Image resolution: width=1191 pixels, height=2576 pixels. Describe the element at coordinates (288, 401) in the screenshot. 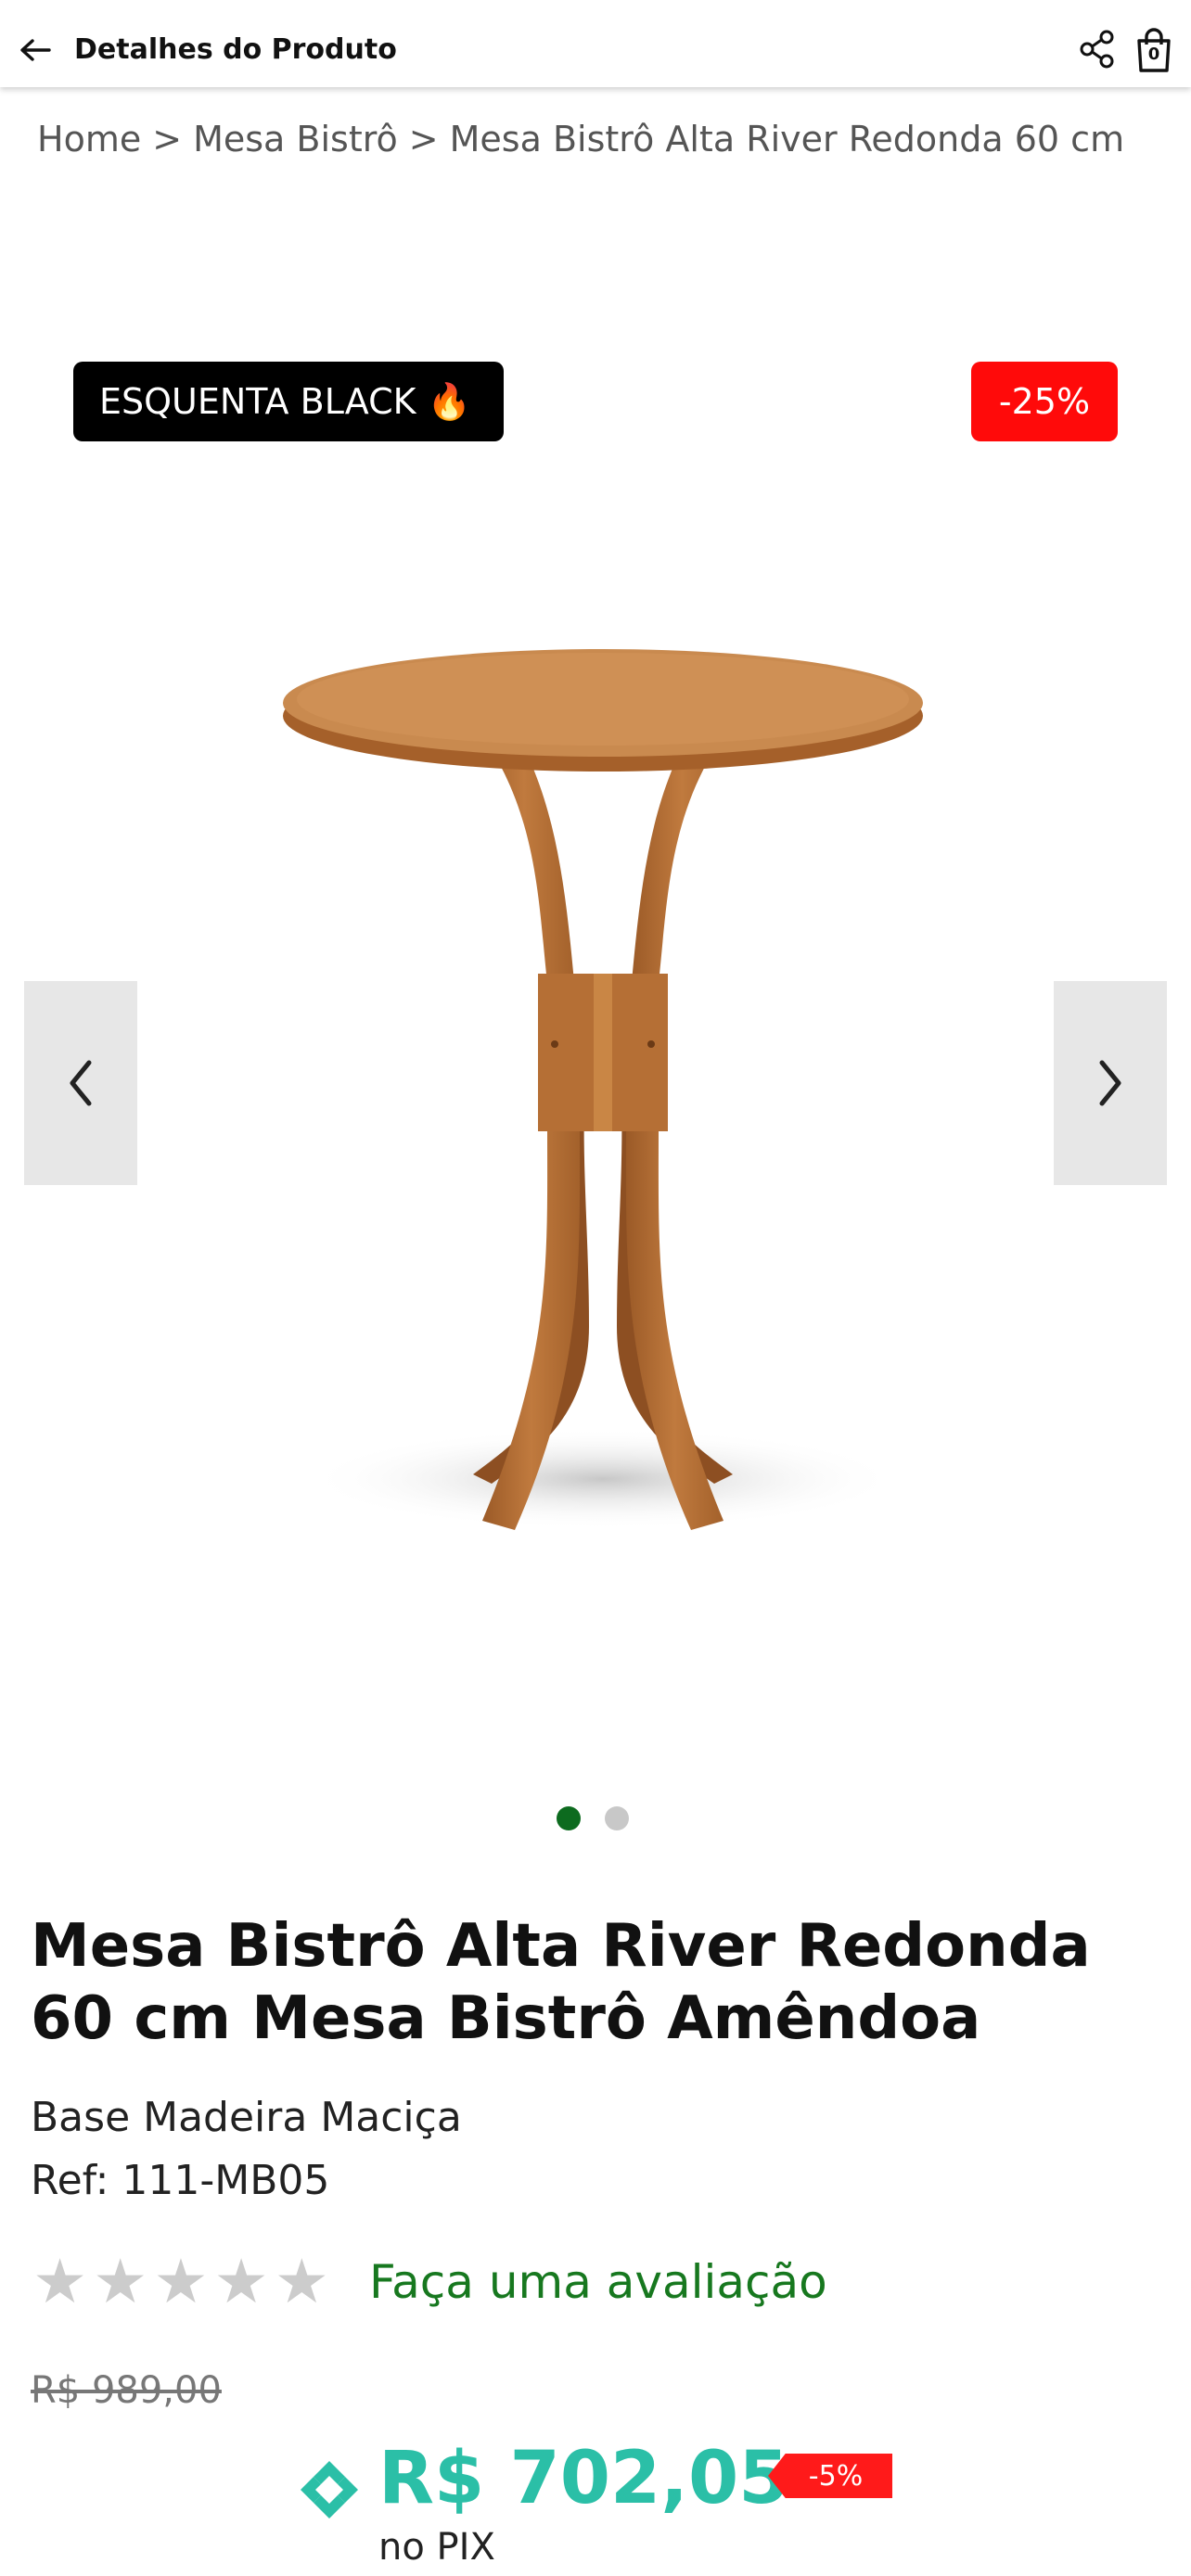

I see `promo-badge: ESQUENTA BLACK 🔥` at that location.